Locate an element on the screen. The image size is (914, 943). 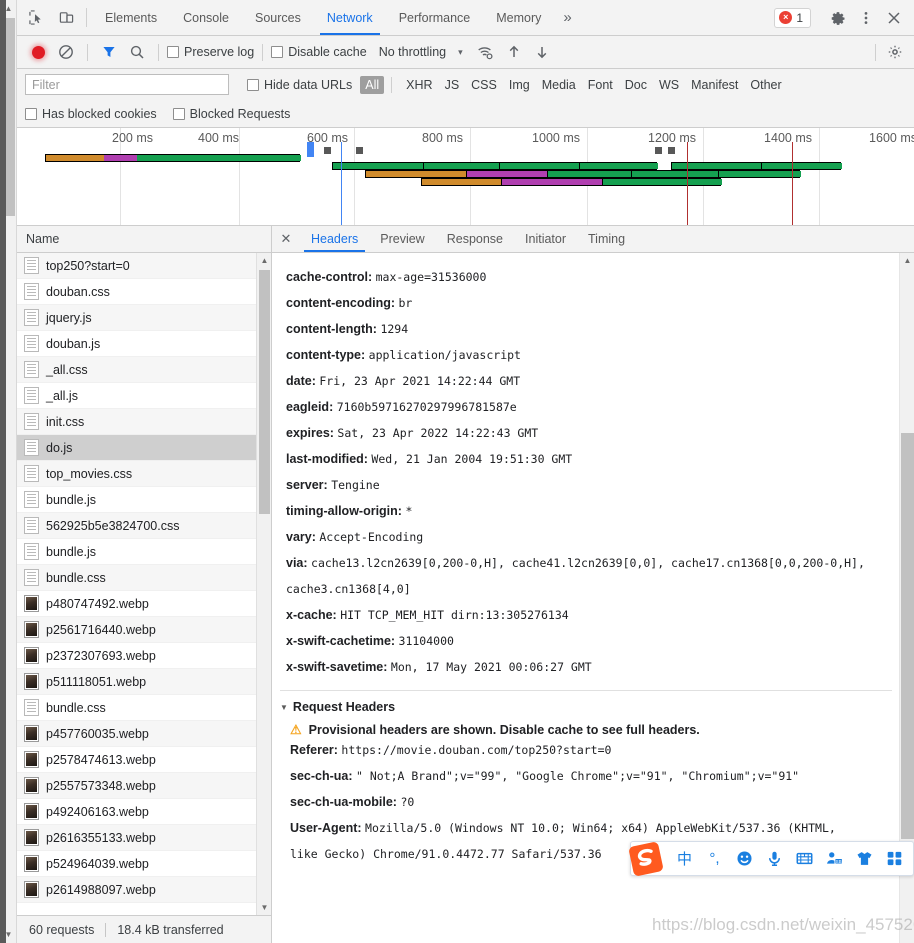
filter-type-img: Img is located at coordinates (519, 85).